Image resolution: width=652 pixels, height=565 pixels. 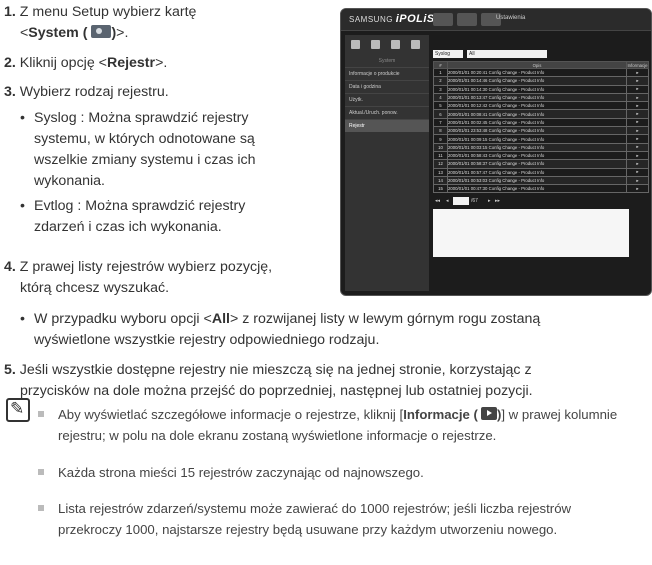 What do you see at coordinates (220, 319) in the screenshot?
I see `all-label: All` at bounding box center [220, 319].